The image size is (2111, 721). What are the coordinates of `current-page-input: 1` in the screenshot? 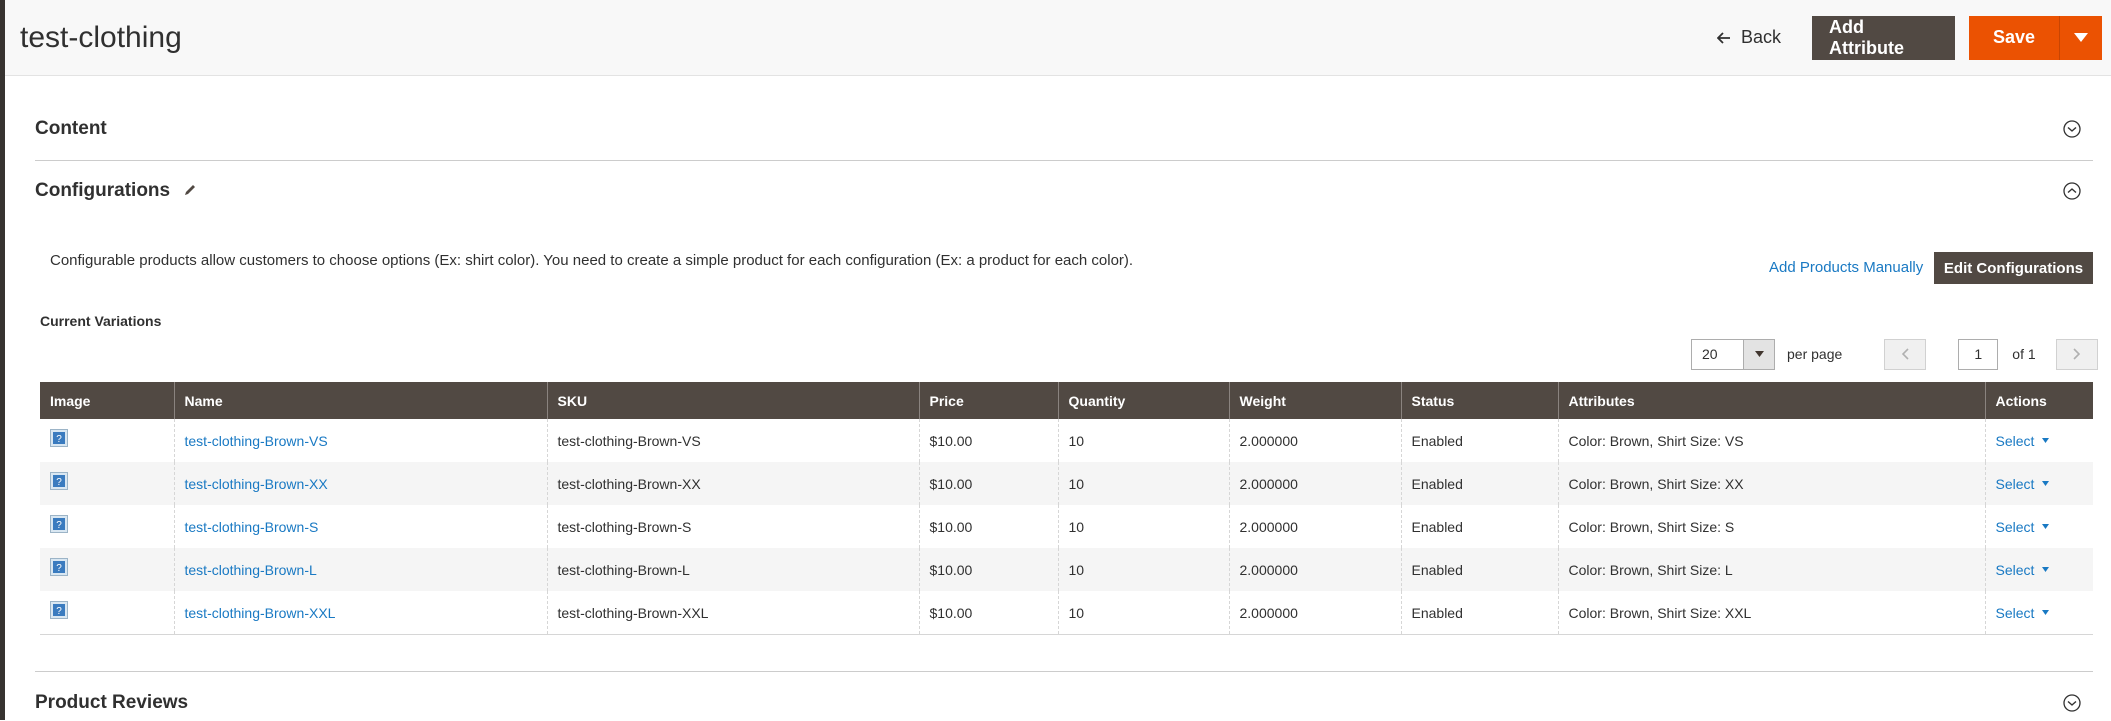 It's located at (1978, 354).